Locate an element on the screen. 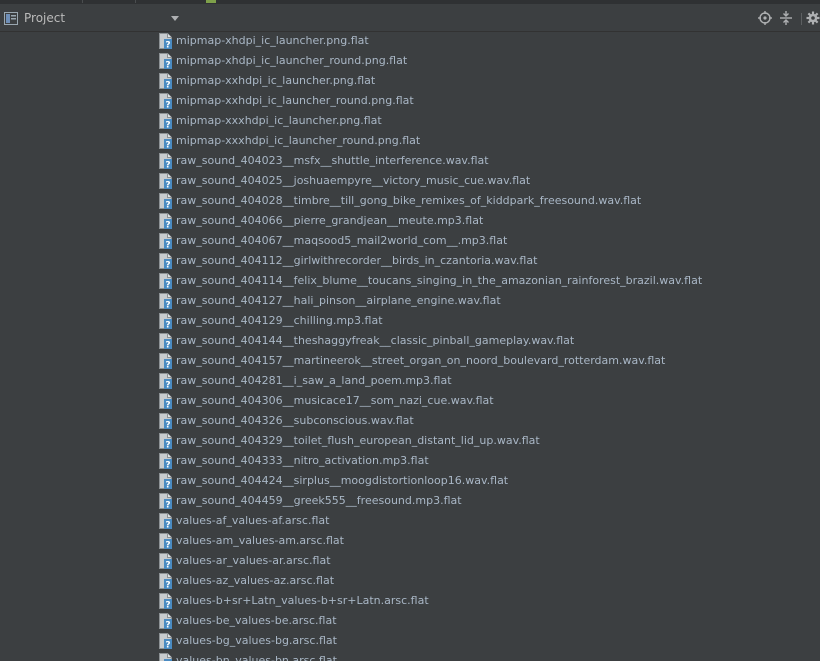 The image size is (820, 661). file-tree-row: ? raw_sound_404129__chilling.mp3.flat is located at coordinates (410, 321).